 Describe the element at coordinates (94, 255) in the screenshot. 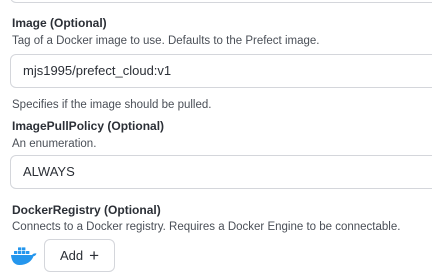

I see `plus-icon: +` at that location.